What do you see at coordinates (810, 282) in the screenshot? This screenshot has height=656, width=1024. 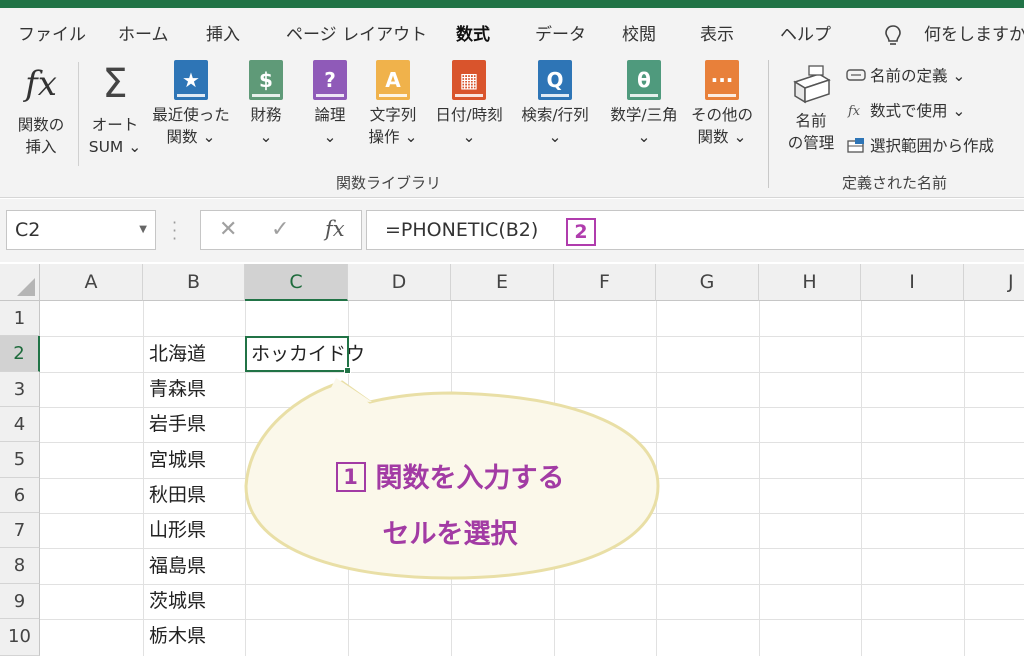 I see `column-header-H: H` at bounding box center [810, 282].